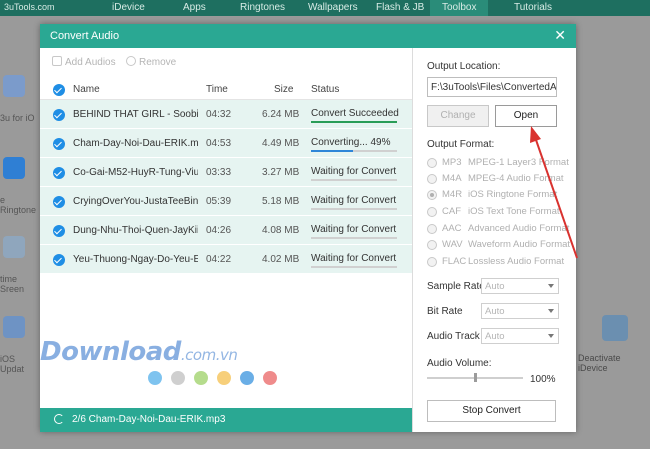 Image resolution: width=650 pixels, height=449 pixels. Describe the element at coordinates (452, 162) in the screenshot. I see `format-code: MP3` at that location.